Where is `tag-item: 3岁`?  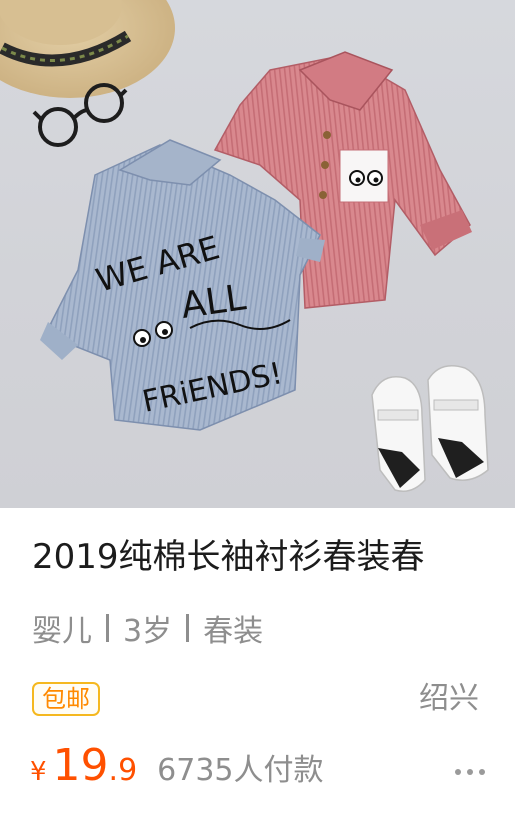
tag-item: 3岁 is located at coordinates (148, 631).